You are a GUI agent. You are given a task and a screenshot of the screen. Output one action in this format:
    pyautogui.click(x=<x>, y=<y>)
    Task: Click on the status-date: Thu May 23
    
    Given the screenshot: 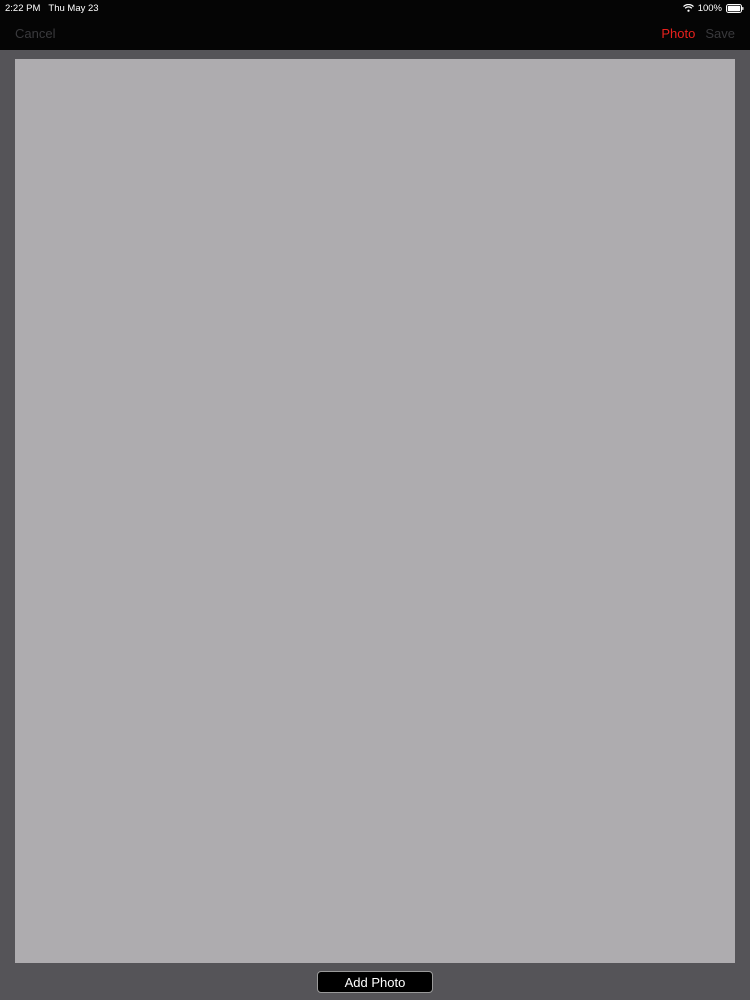 What is the action you would take?
    pyautogui.click(x=73, y=8)
    